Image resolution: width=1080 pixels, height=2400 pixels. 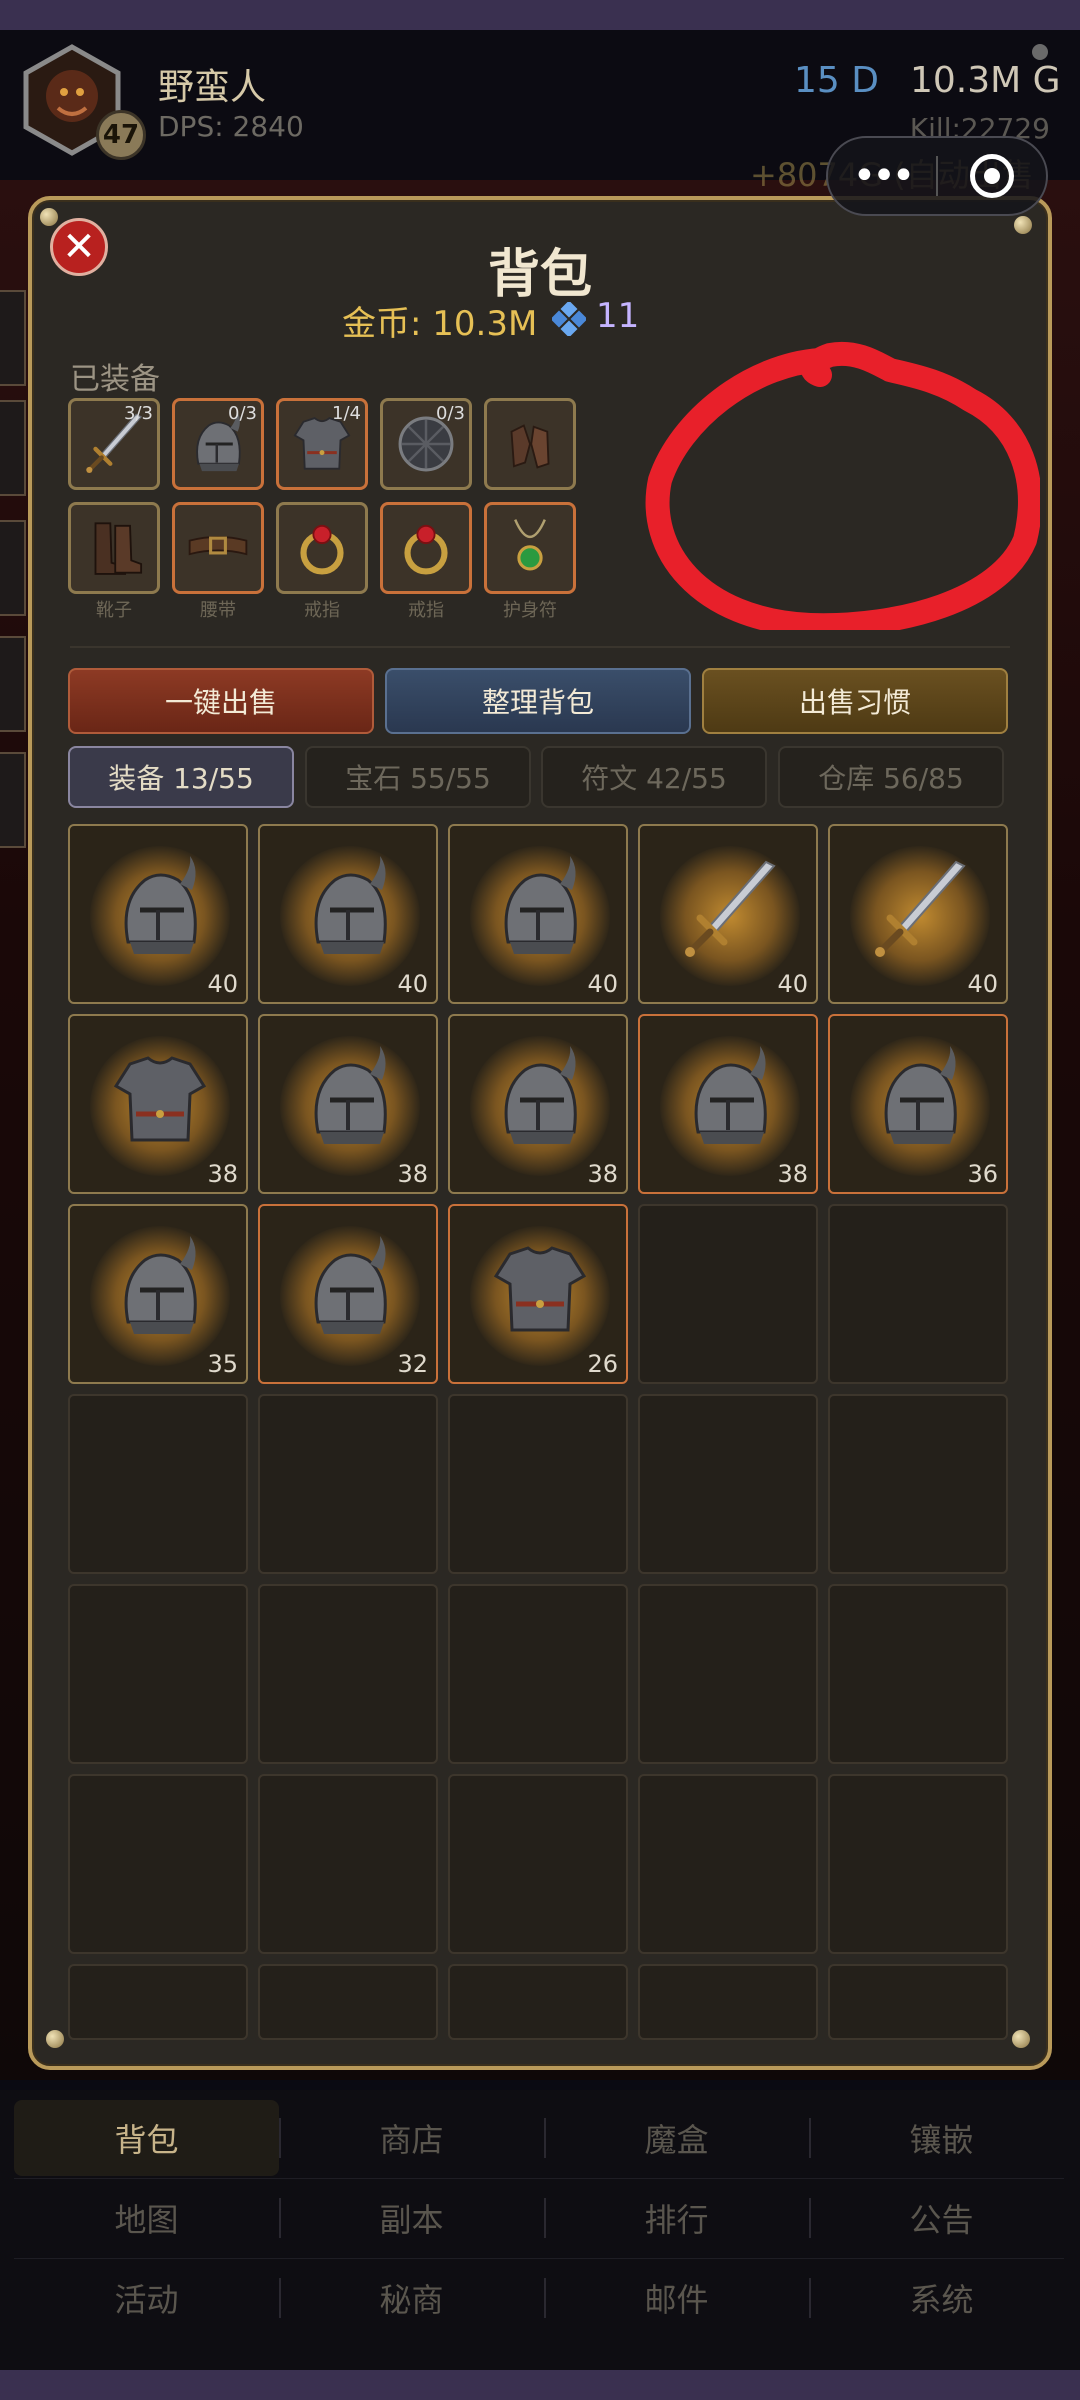 I want to click on level-badge: 47, so click(x=121, y=135).